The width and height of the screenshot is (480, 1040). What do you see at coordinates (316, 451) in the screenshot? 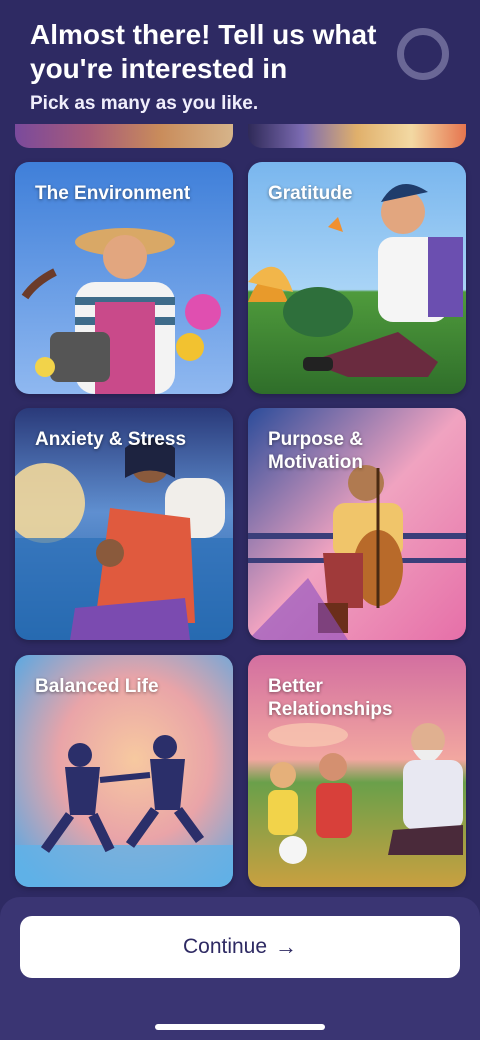
I see `topic-label: Purpose & Motivation` at bounding box center [316, 451].